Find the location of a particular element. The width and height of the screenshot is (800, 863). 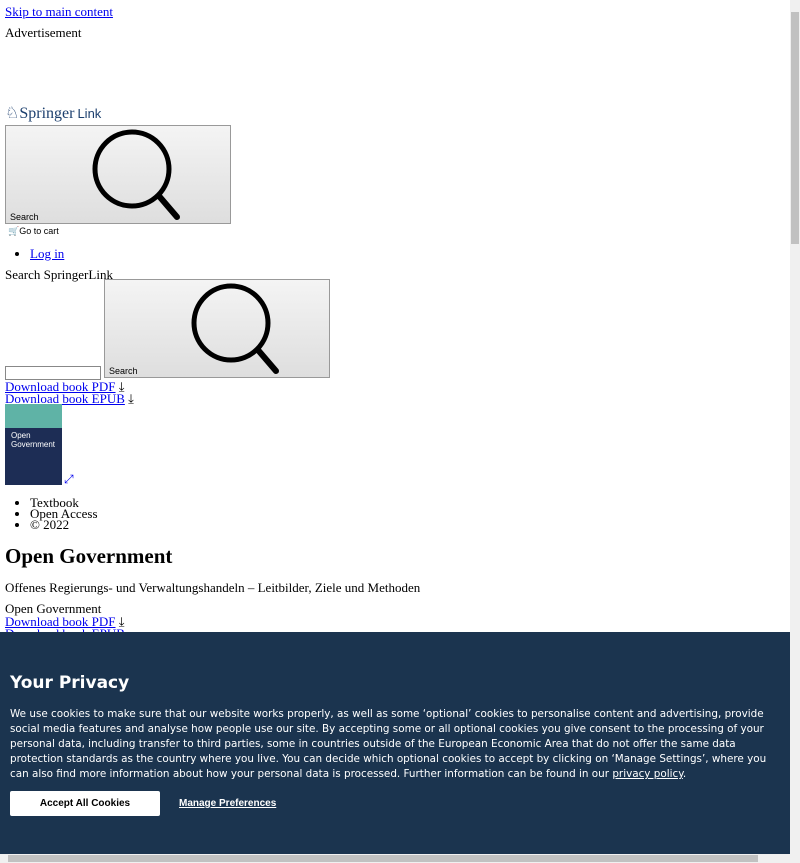

manage-preferences-link: Manage Preferences is located at coordinates (227, 803).